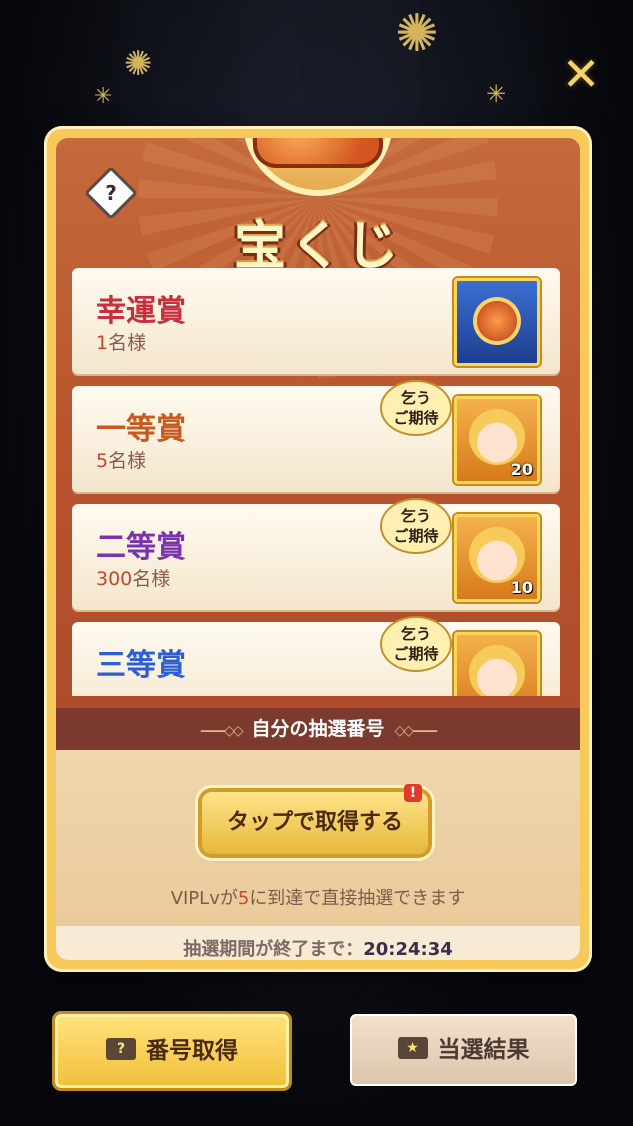  I want to click on prize-name: 二等賞, so click(141, 547).